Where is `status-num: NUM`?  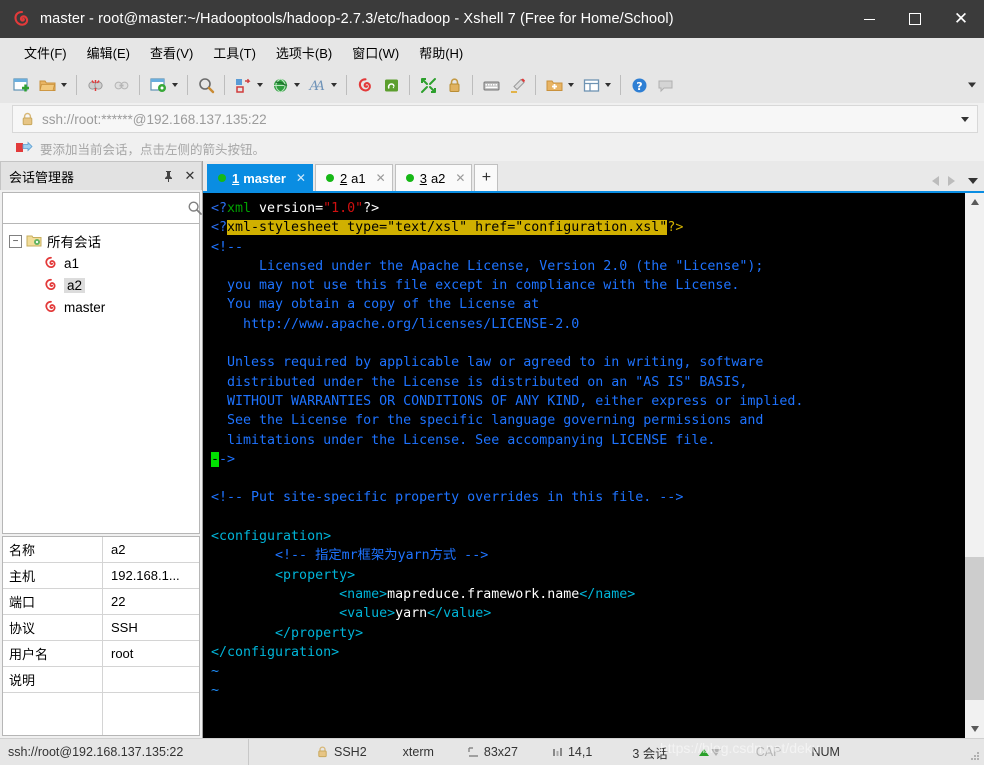 status-num: NUM is located at coordinates (825, 752).